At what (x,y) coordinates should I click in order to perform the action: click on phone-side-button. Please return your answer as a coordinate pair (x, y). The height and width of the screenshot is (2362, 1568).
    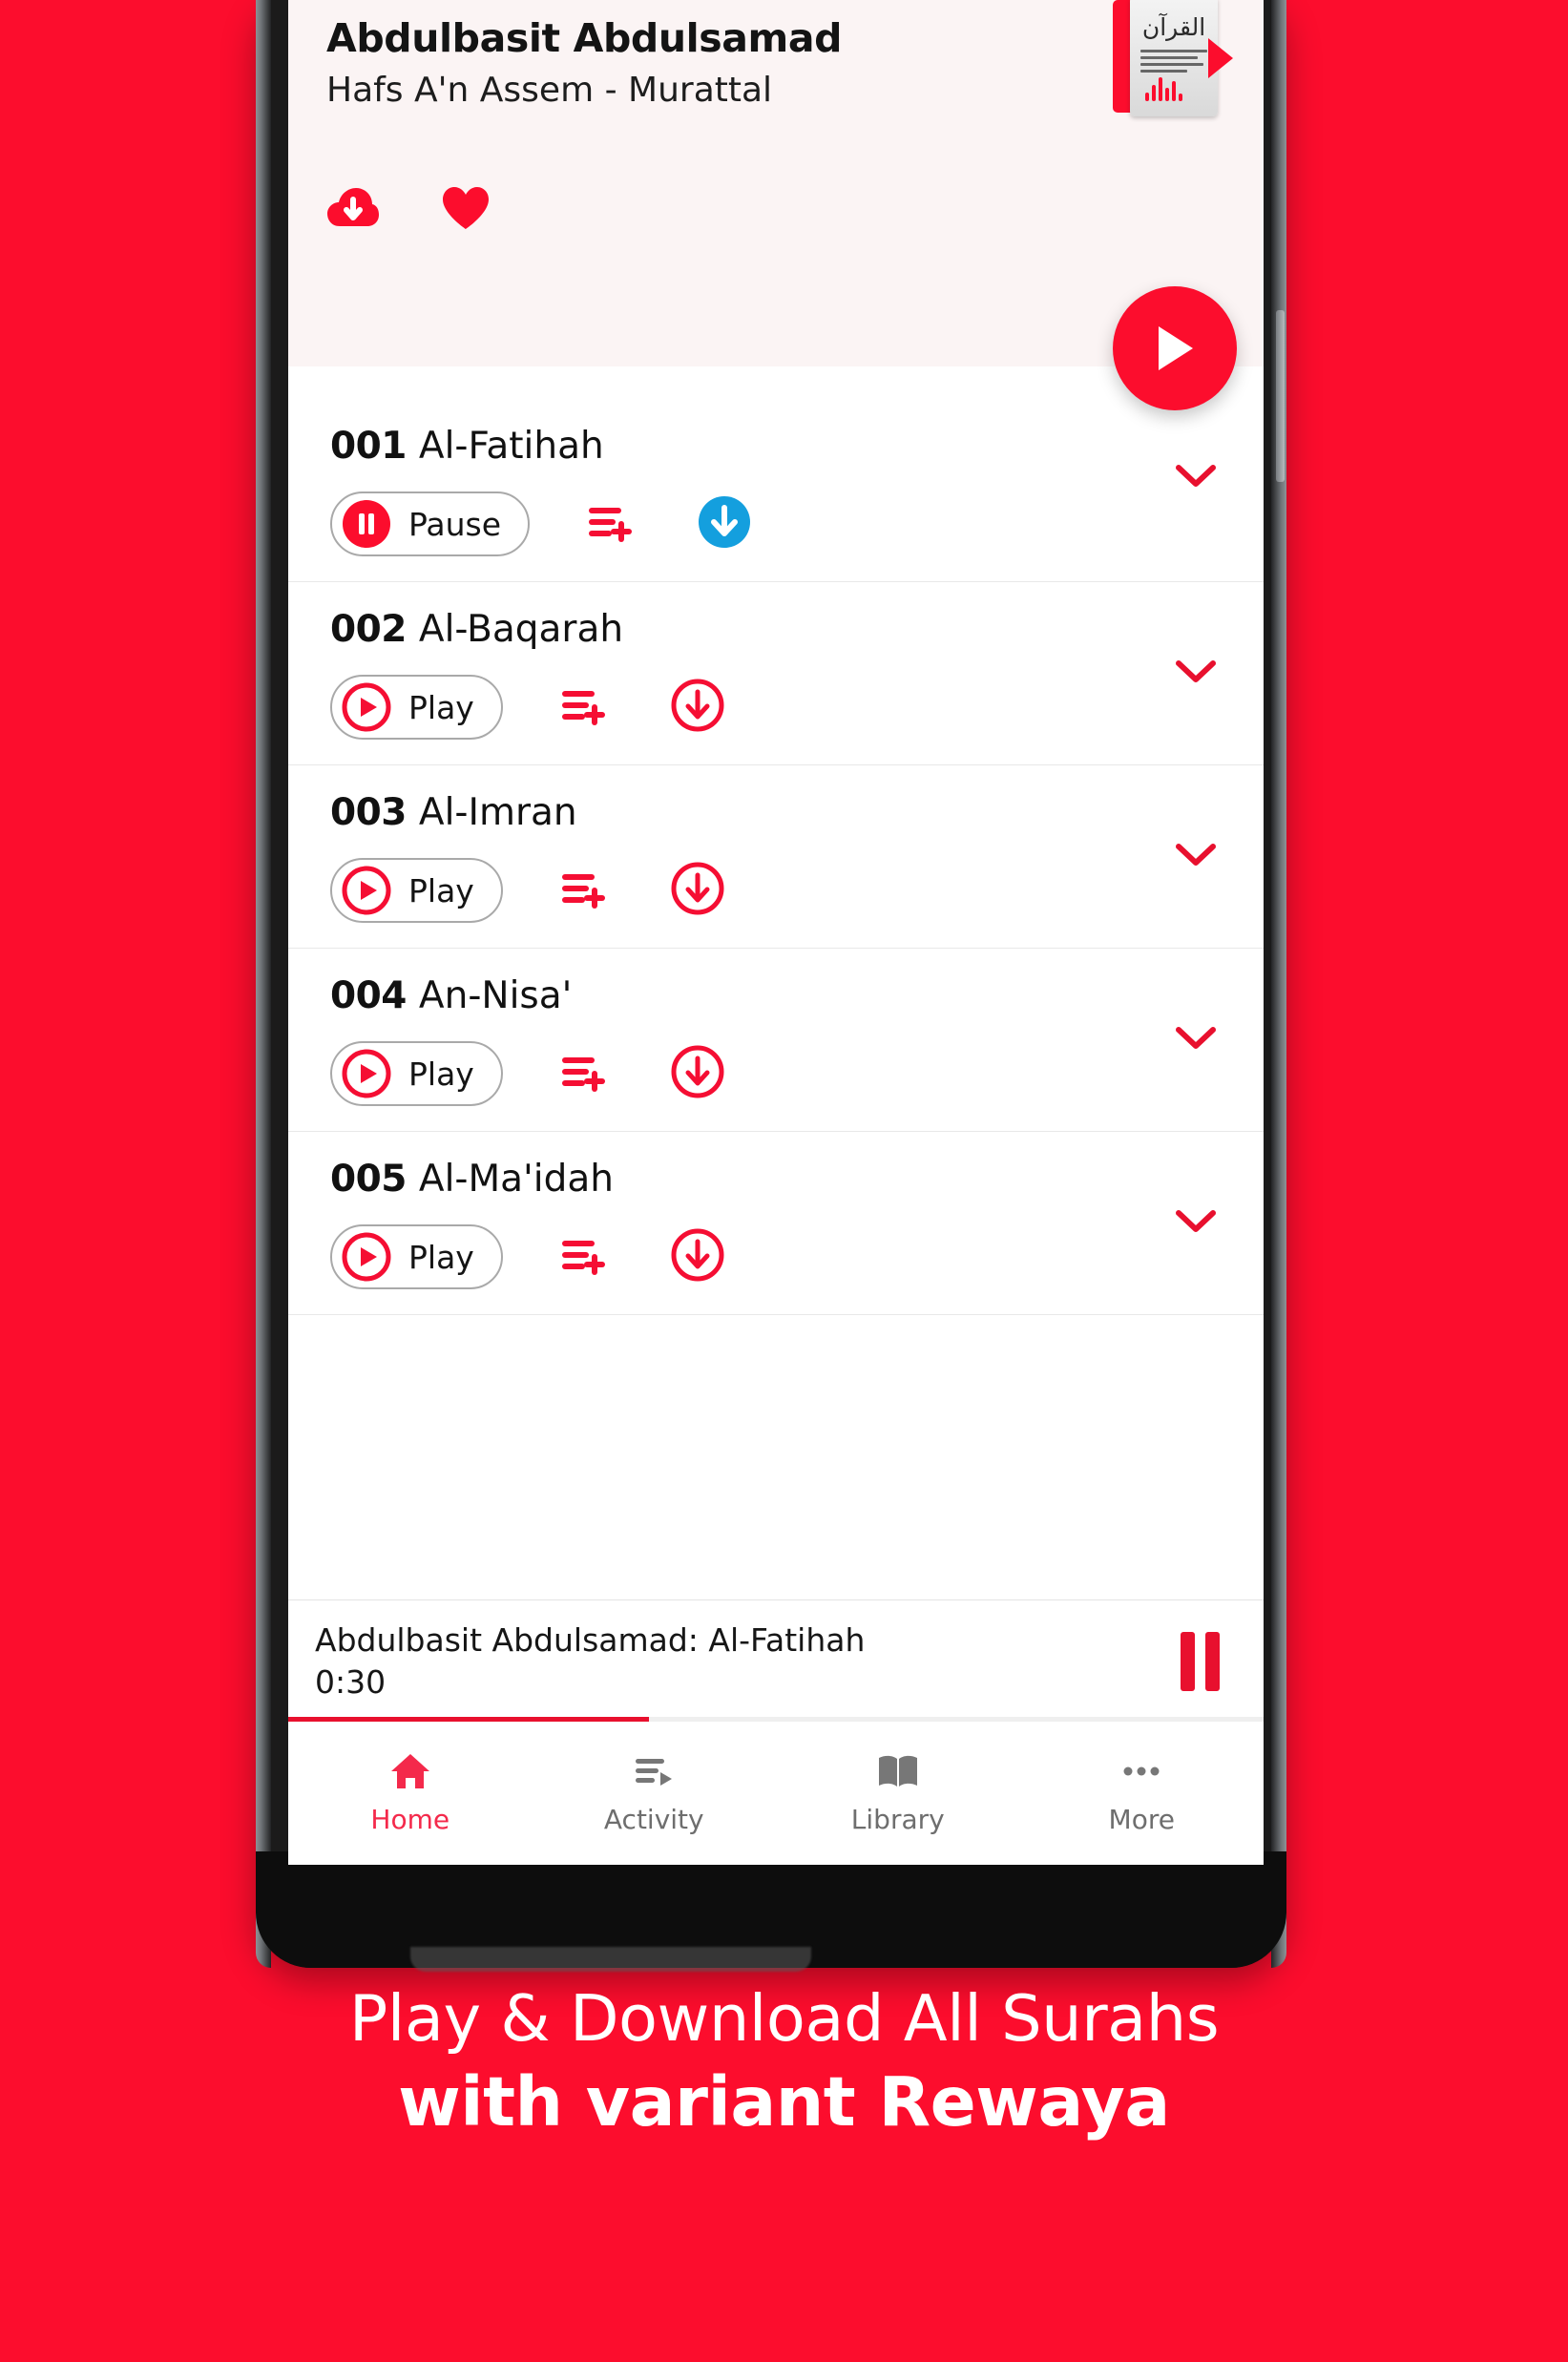
    Looking at the image, I should click on (1280, 396).